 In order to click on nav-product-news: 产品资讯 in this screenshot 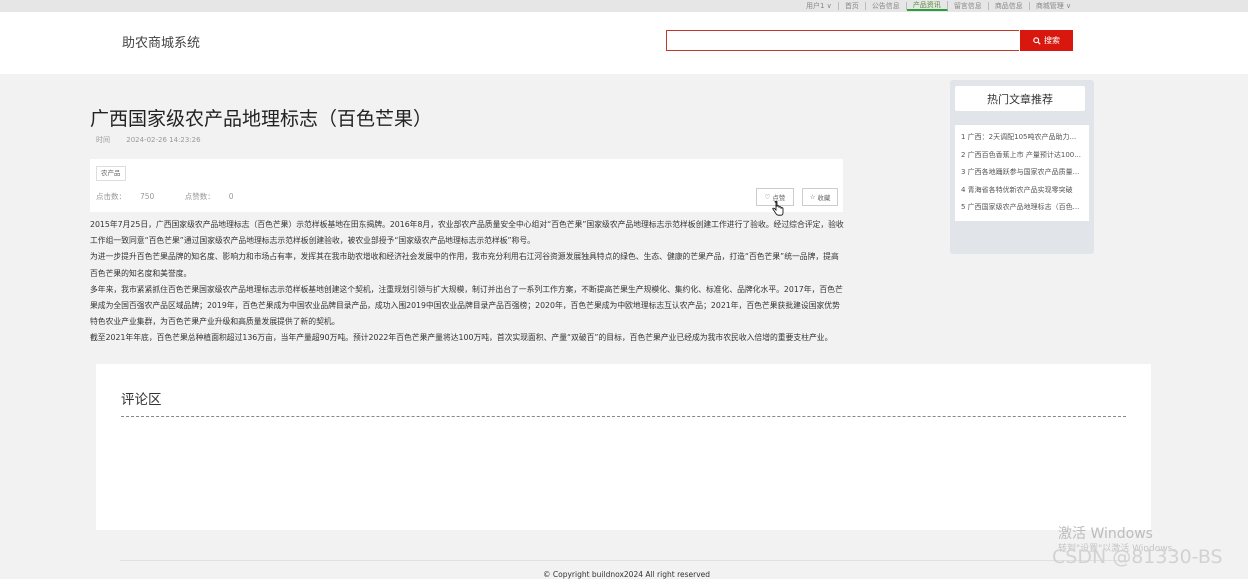, I will do `click(927, 6)`.